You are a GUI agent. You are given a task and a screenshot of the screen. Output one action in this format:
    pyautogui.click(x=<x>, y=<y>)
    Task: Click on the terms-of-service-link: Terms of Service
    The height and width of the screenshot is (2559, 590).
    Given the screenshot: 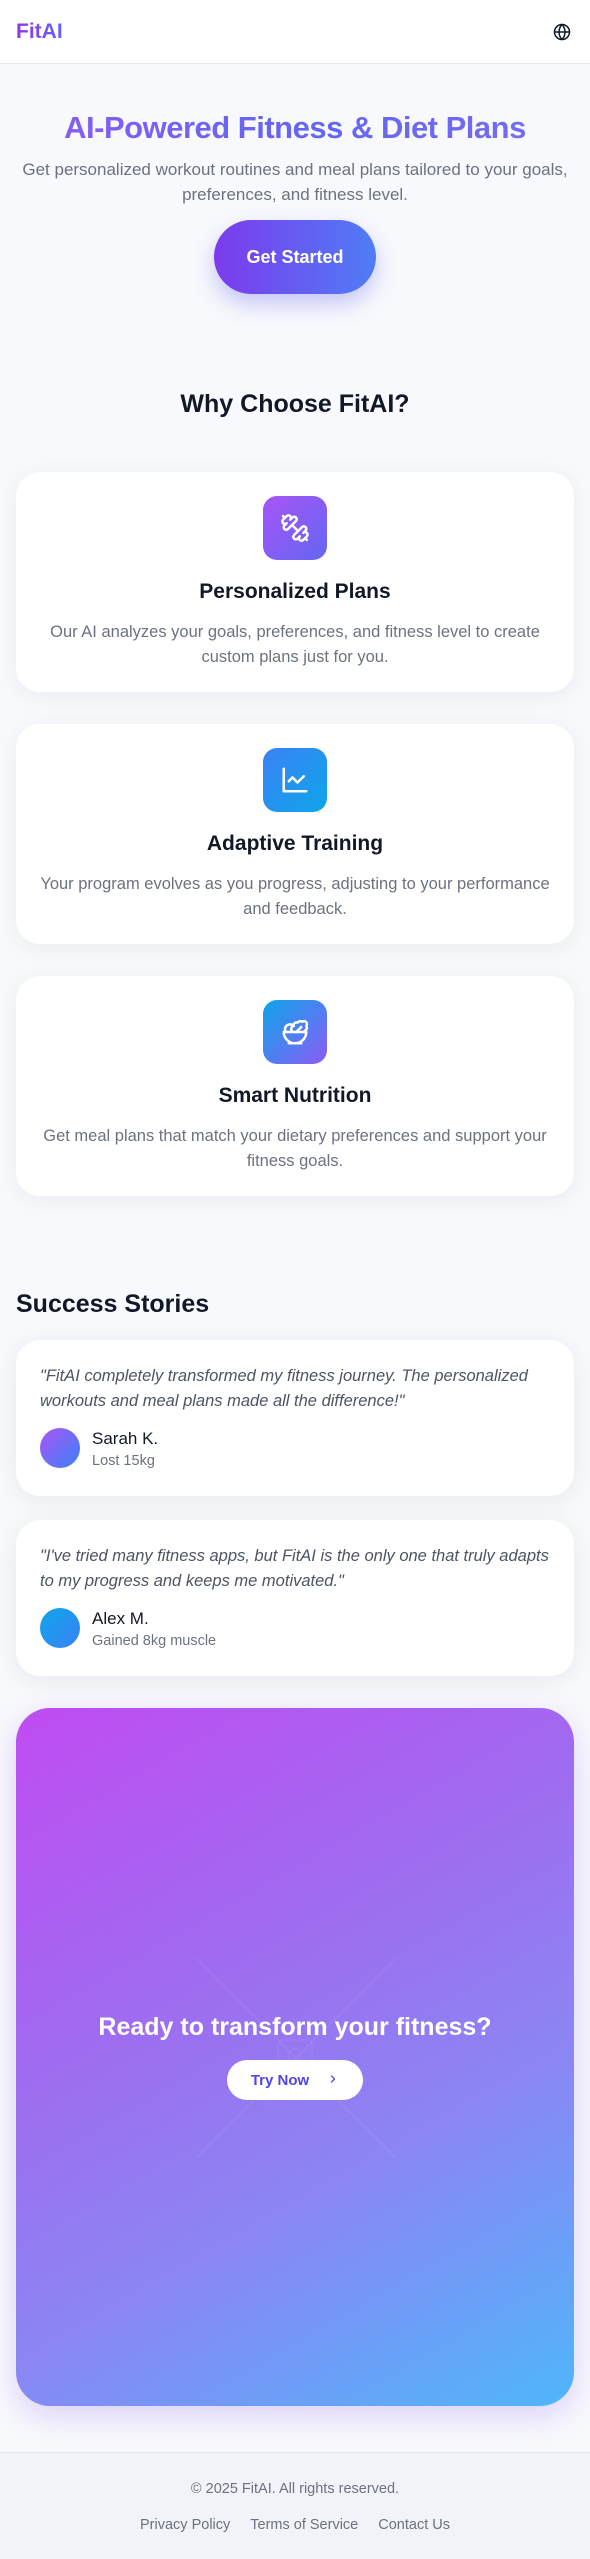 What is the action you would take?
    pyautogui.click(x=304, y=2525)
    